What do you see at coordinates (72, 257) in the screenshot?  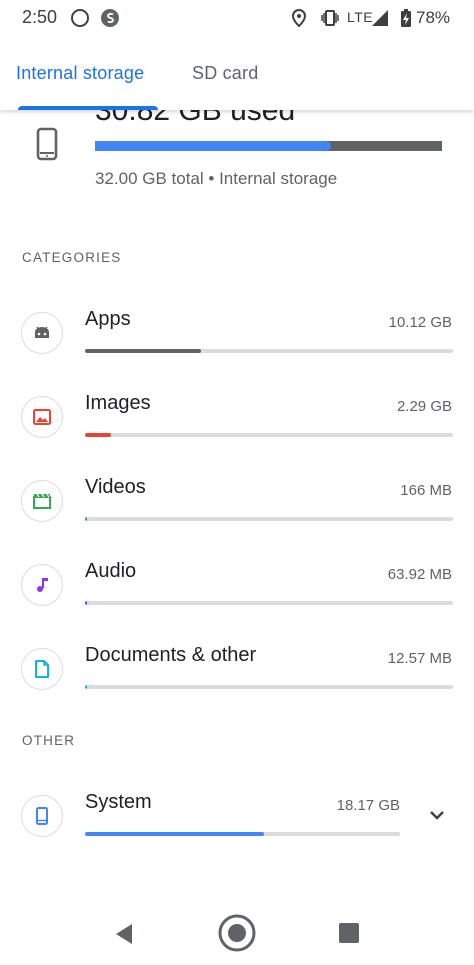 I see `categories-header: CATEGORIES` at bounding box center [72, 257].